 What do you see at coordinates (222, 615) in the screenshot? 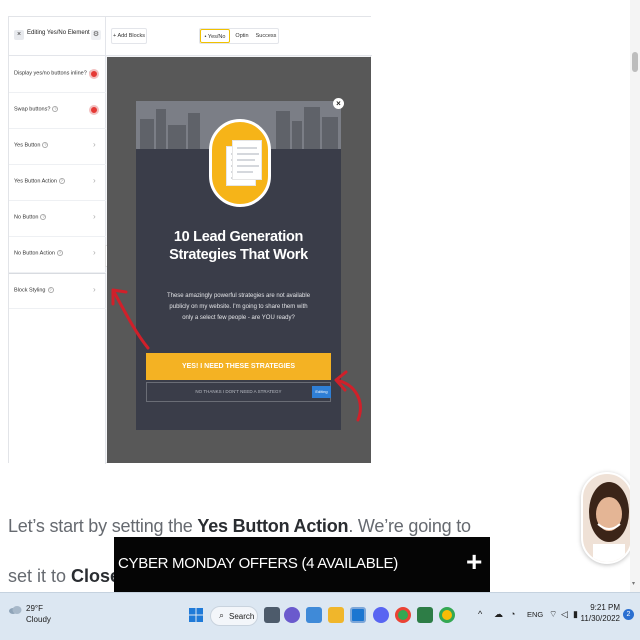
I see `search-icon: ⌕` at bounding box center [222, 615].